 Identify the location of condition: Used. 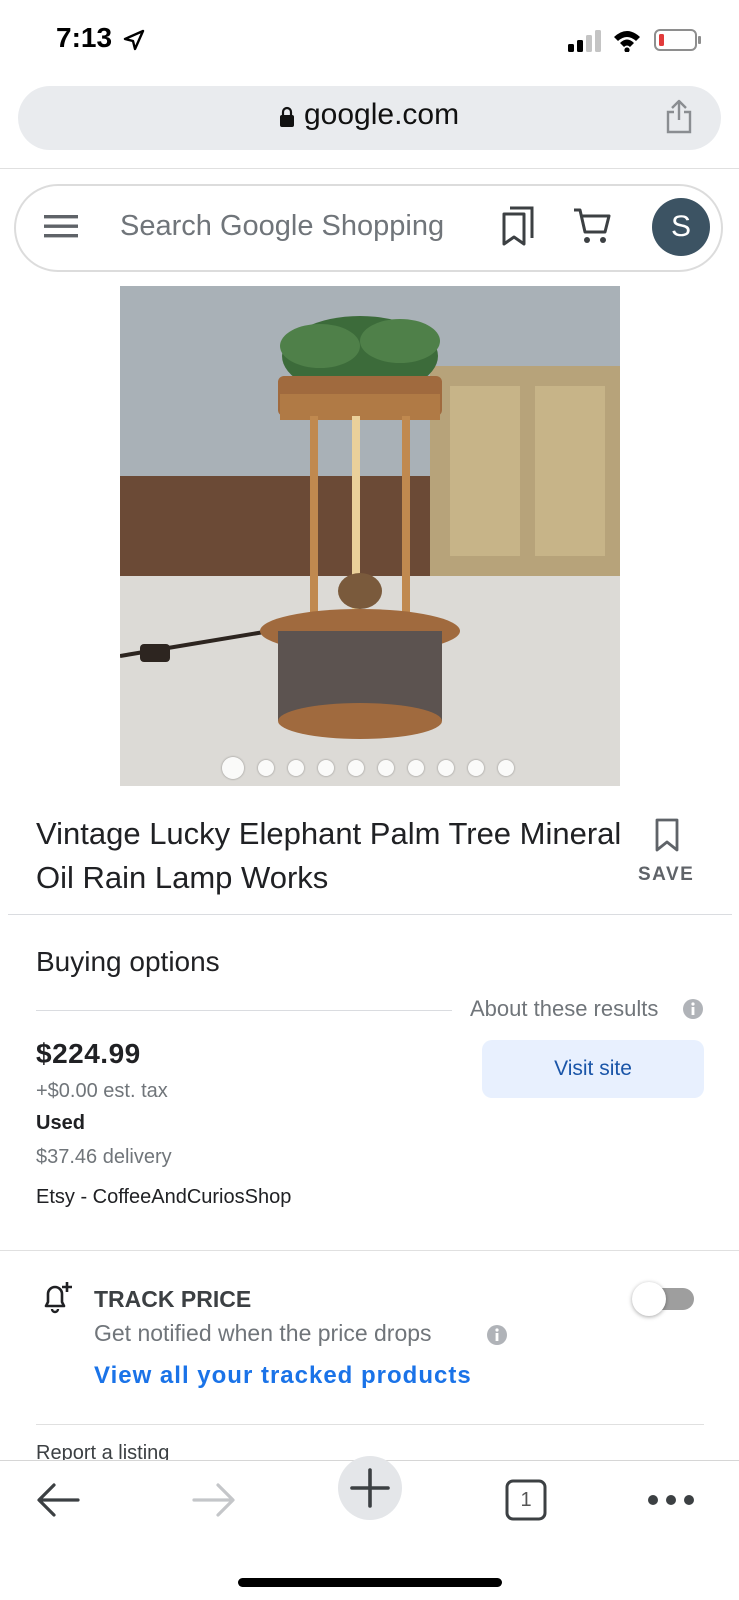
(60, 1123).